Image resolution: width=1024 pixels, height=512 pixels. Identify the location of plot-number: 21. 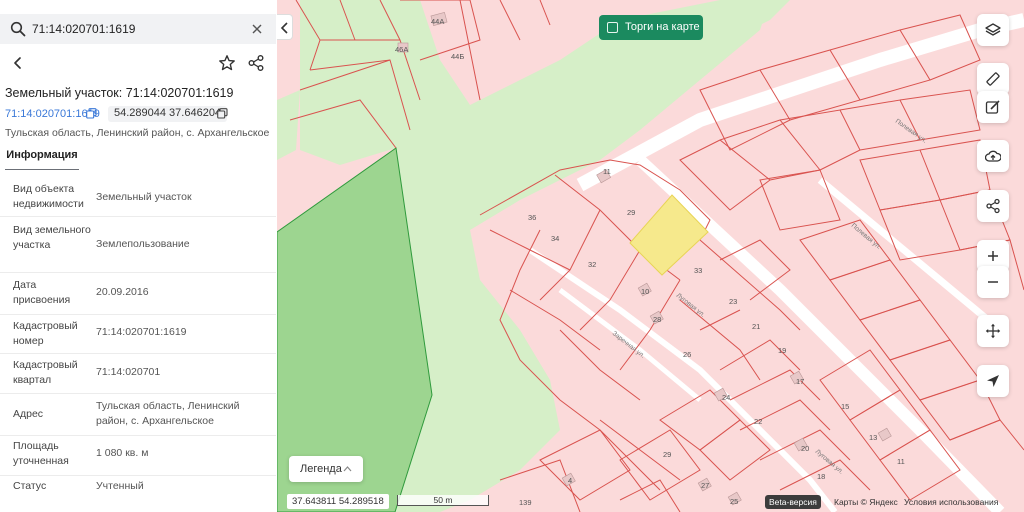
(756, 326).